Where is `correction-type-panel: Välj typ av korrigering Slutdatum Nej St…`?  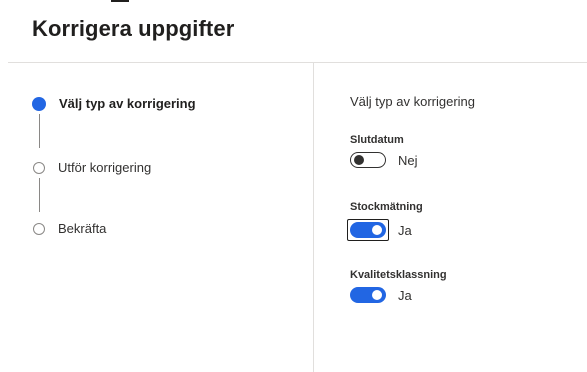 correction-type-panel: Välj typ av korrigering Slutdatum Nej St… is located at coordinates (411, 198).